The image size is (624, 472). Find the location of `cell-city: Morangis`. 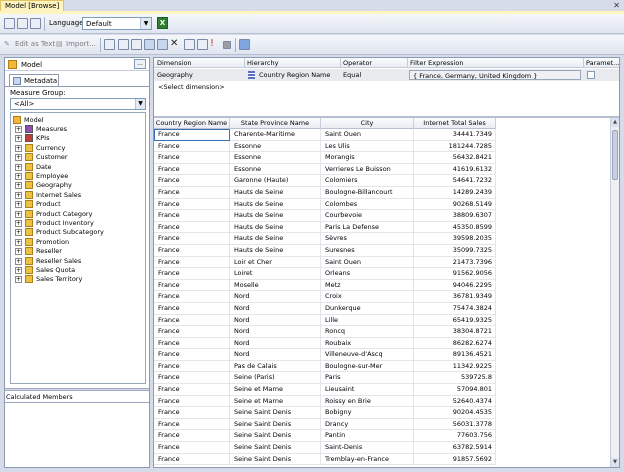

cell-city: Morangis is located at coordinates (367, 158).